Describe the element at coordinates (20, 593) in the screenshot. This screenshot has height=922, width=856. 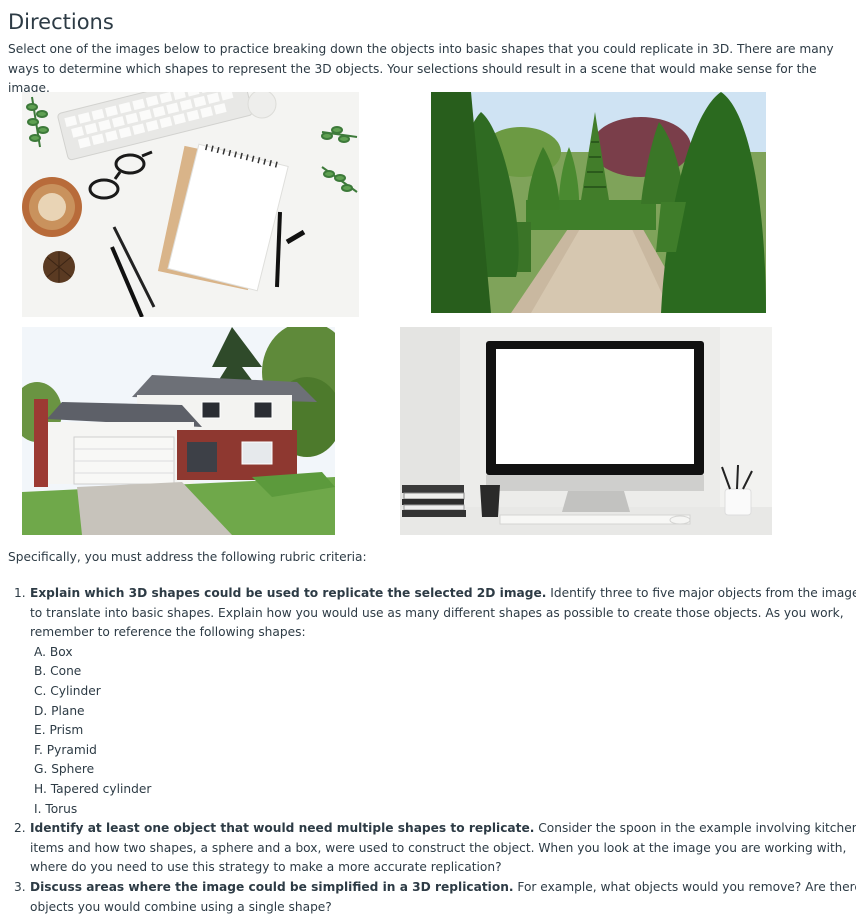
I see `item-number: 1.` at that location.